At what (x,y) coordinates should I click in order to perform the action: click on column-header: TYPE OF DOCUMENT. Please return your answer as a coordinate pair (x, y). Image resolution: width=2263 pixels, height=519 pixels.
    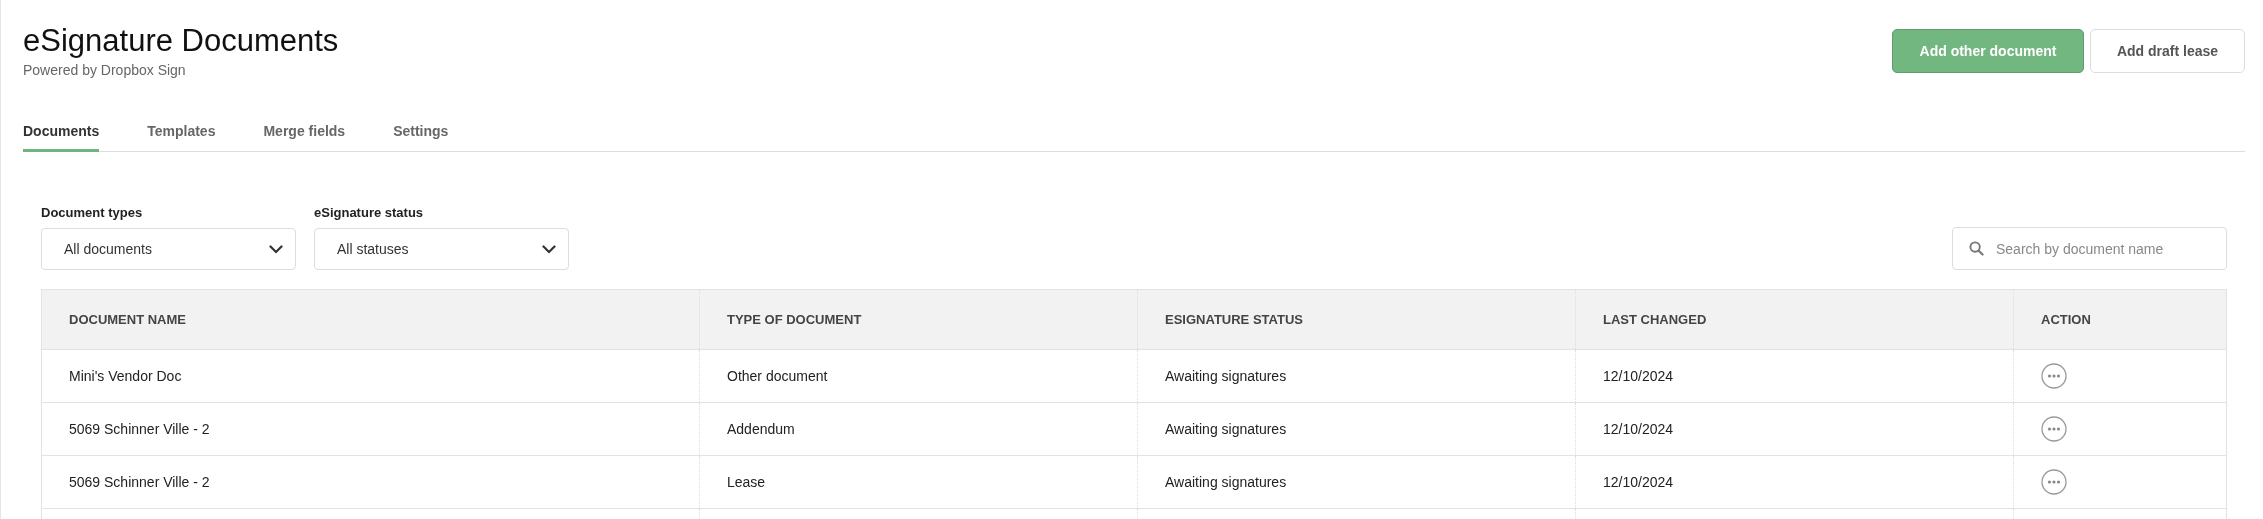
    Looking at the image, I should click on (918, 319).